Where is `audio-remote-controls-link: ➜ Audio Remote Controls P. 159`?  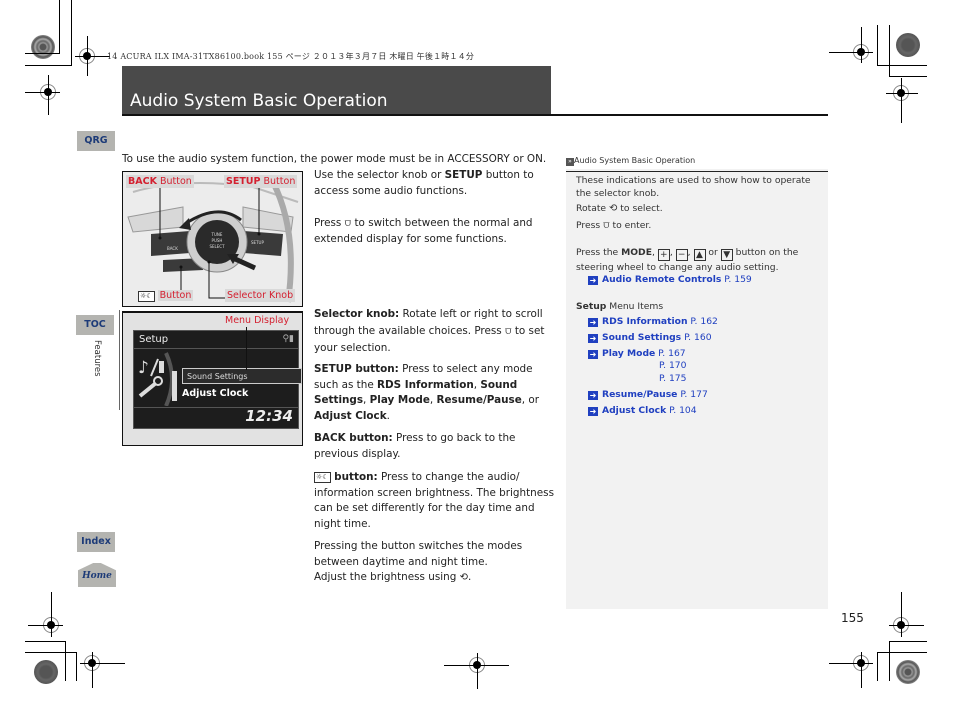 audio-remote-controls-link: ➜ Audio Remote Controls P. 159 is located at coordinates (712, 279).